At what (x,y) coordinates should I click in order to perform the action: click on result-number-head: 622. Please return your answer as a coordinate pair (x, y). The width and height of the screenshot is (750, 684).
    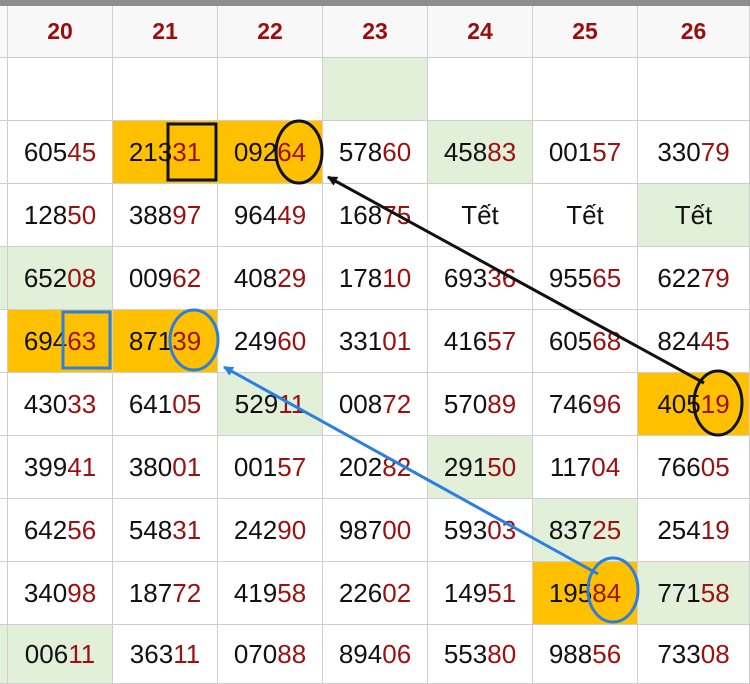
    Looking at the image, I should click on (679, 277).